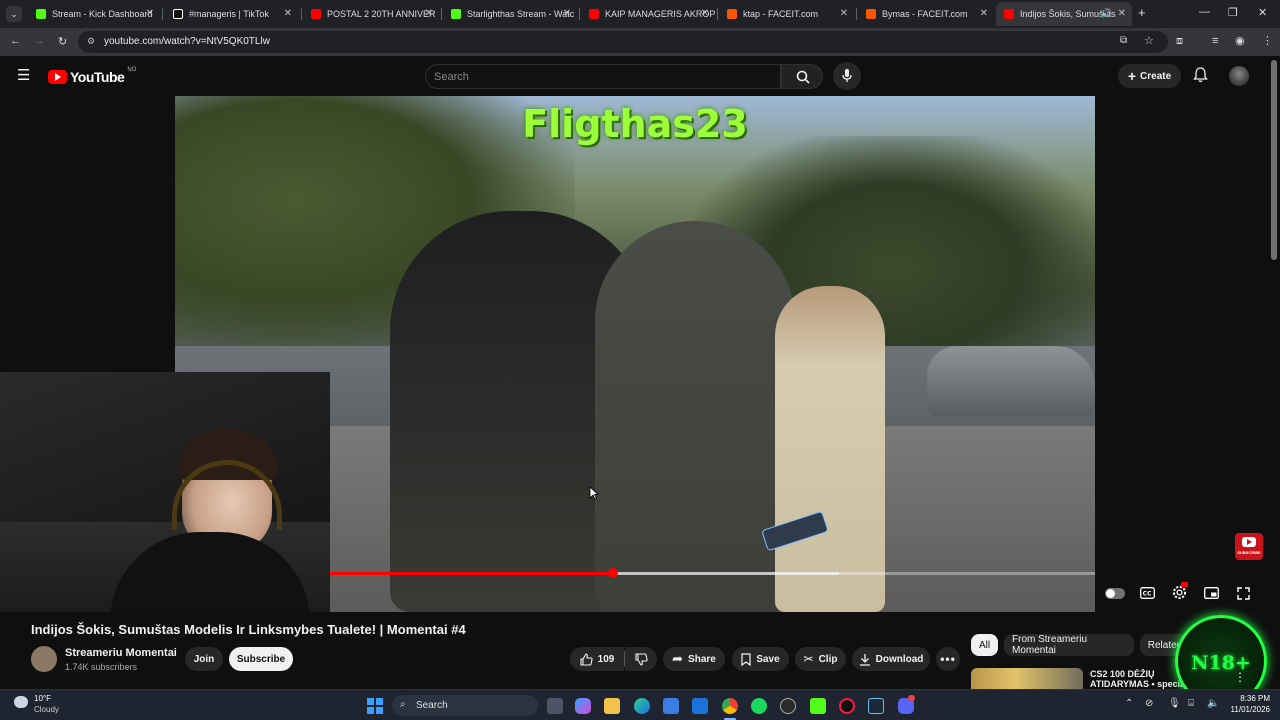 The width and height of the screenshot is (1280, 720). I want to click on join-button: Join, so click(204, 659).